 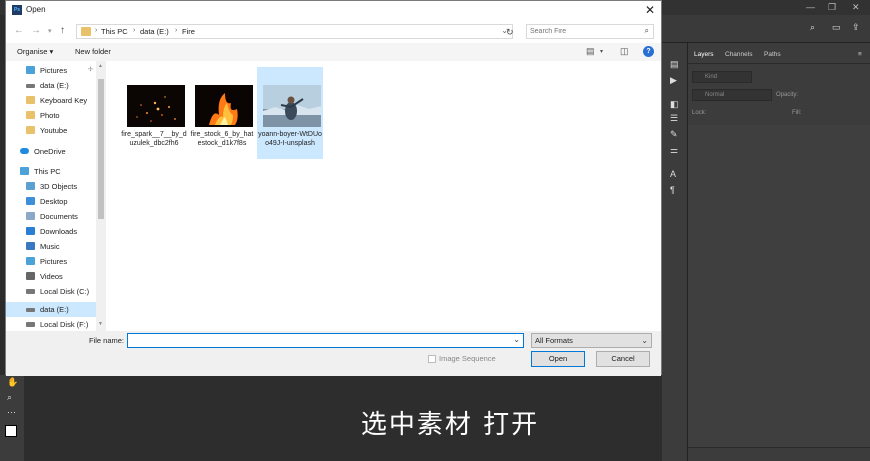 I want to click on nav-item-desktop: Desktop, so click(x=59, y=201).